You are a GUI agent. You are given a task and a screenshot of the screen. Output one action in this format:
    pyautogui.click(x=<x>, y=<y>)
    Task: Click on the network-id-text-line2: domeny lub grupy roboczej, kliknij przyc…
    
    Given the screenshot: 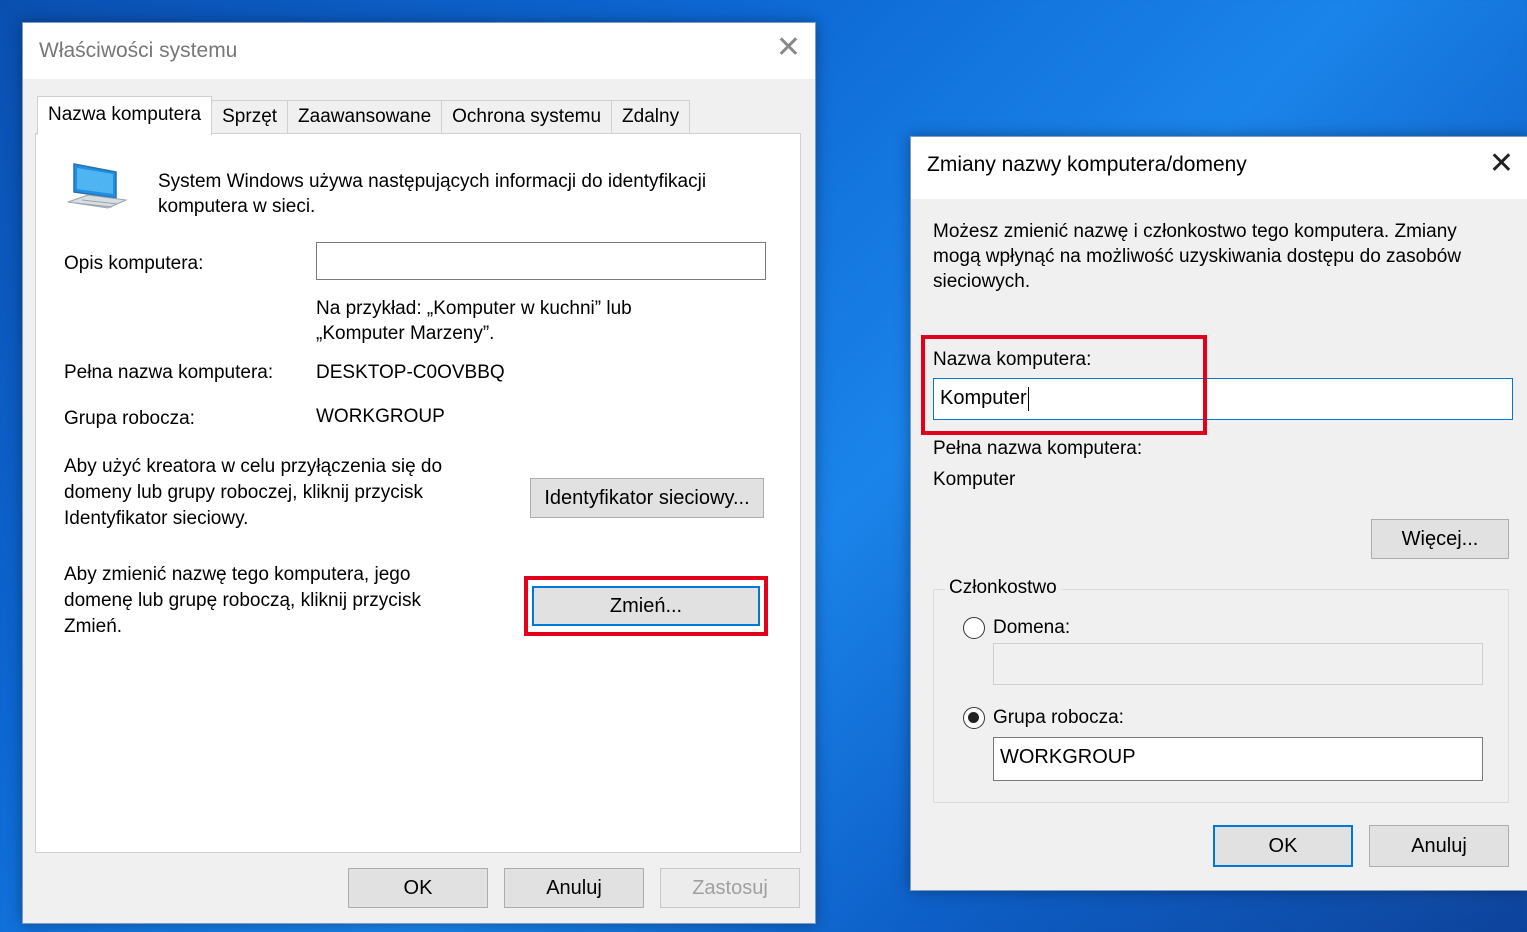 What is the action you would take?
    pyautogui.click(x=244, y=492)
    